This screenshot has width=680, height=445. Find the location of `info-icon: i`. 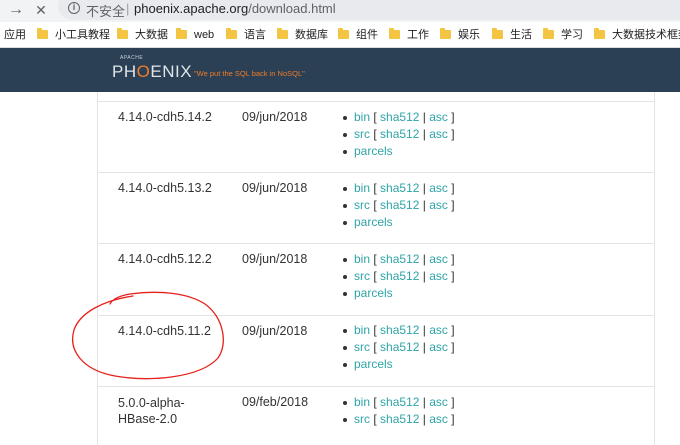

info-icon: i is located at coordinates (74, 8).